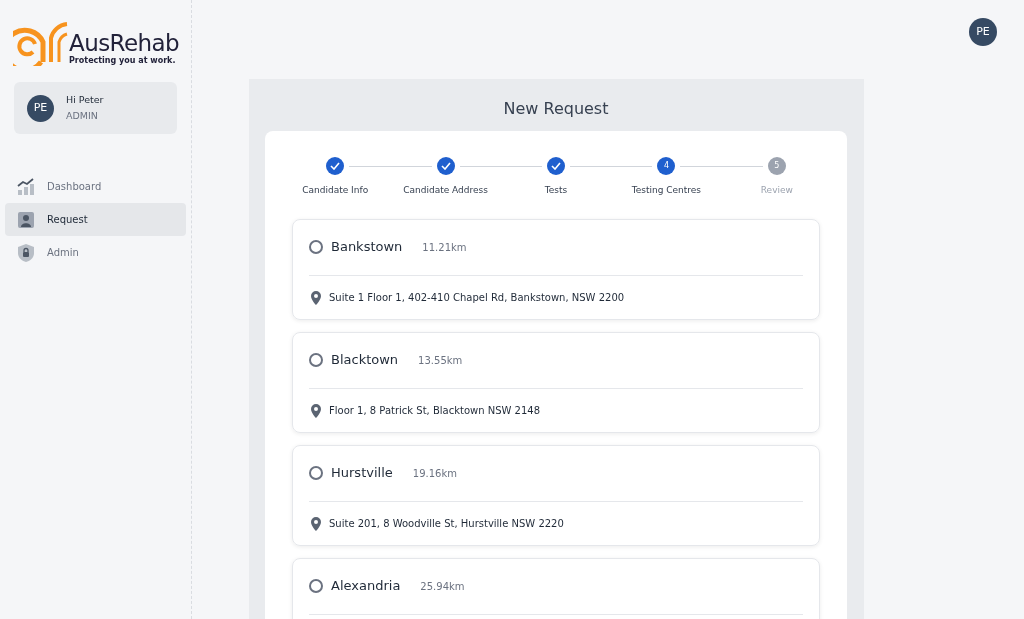 The image size is (1024, 619). What do you see at coordinates (85, 99) in the screenshot?
I see `user-greeting: Hi Peter` at bounding box center [85, 99].